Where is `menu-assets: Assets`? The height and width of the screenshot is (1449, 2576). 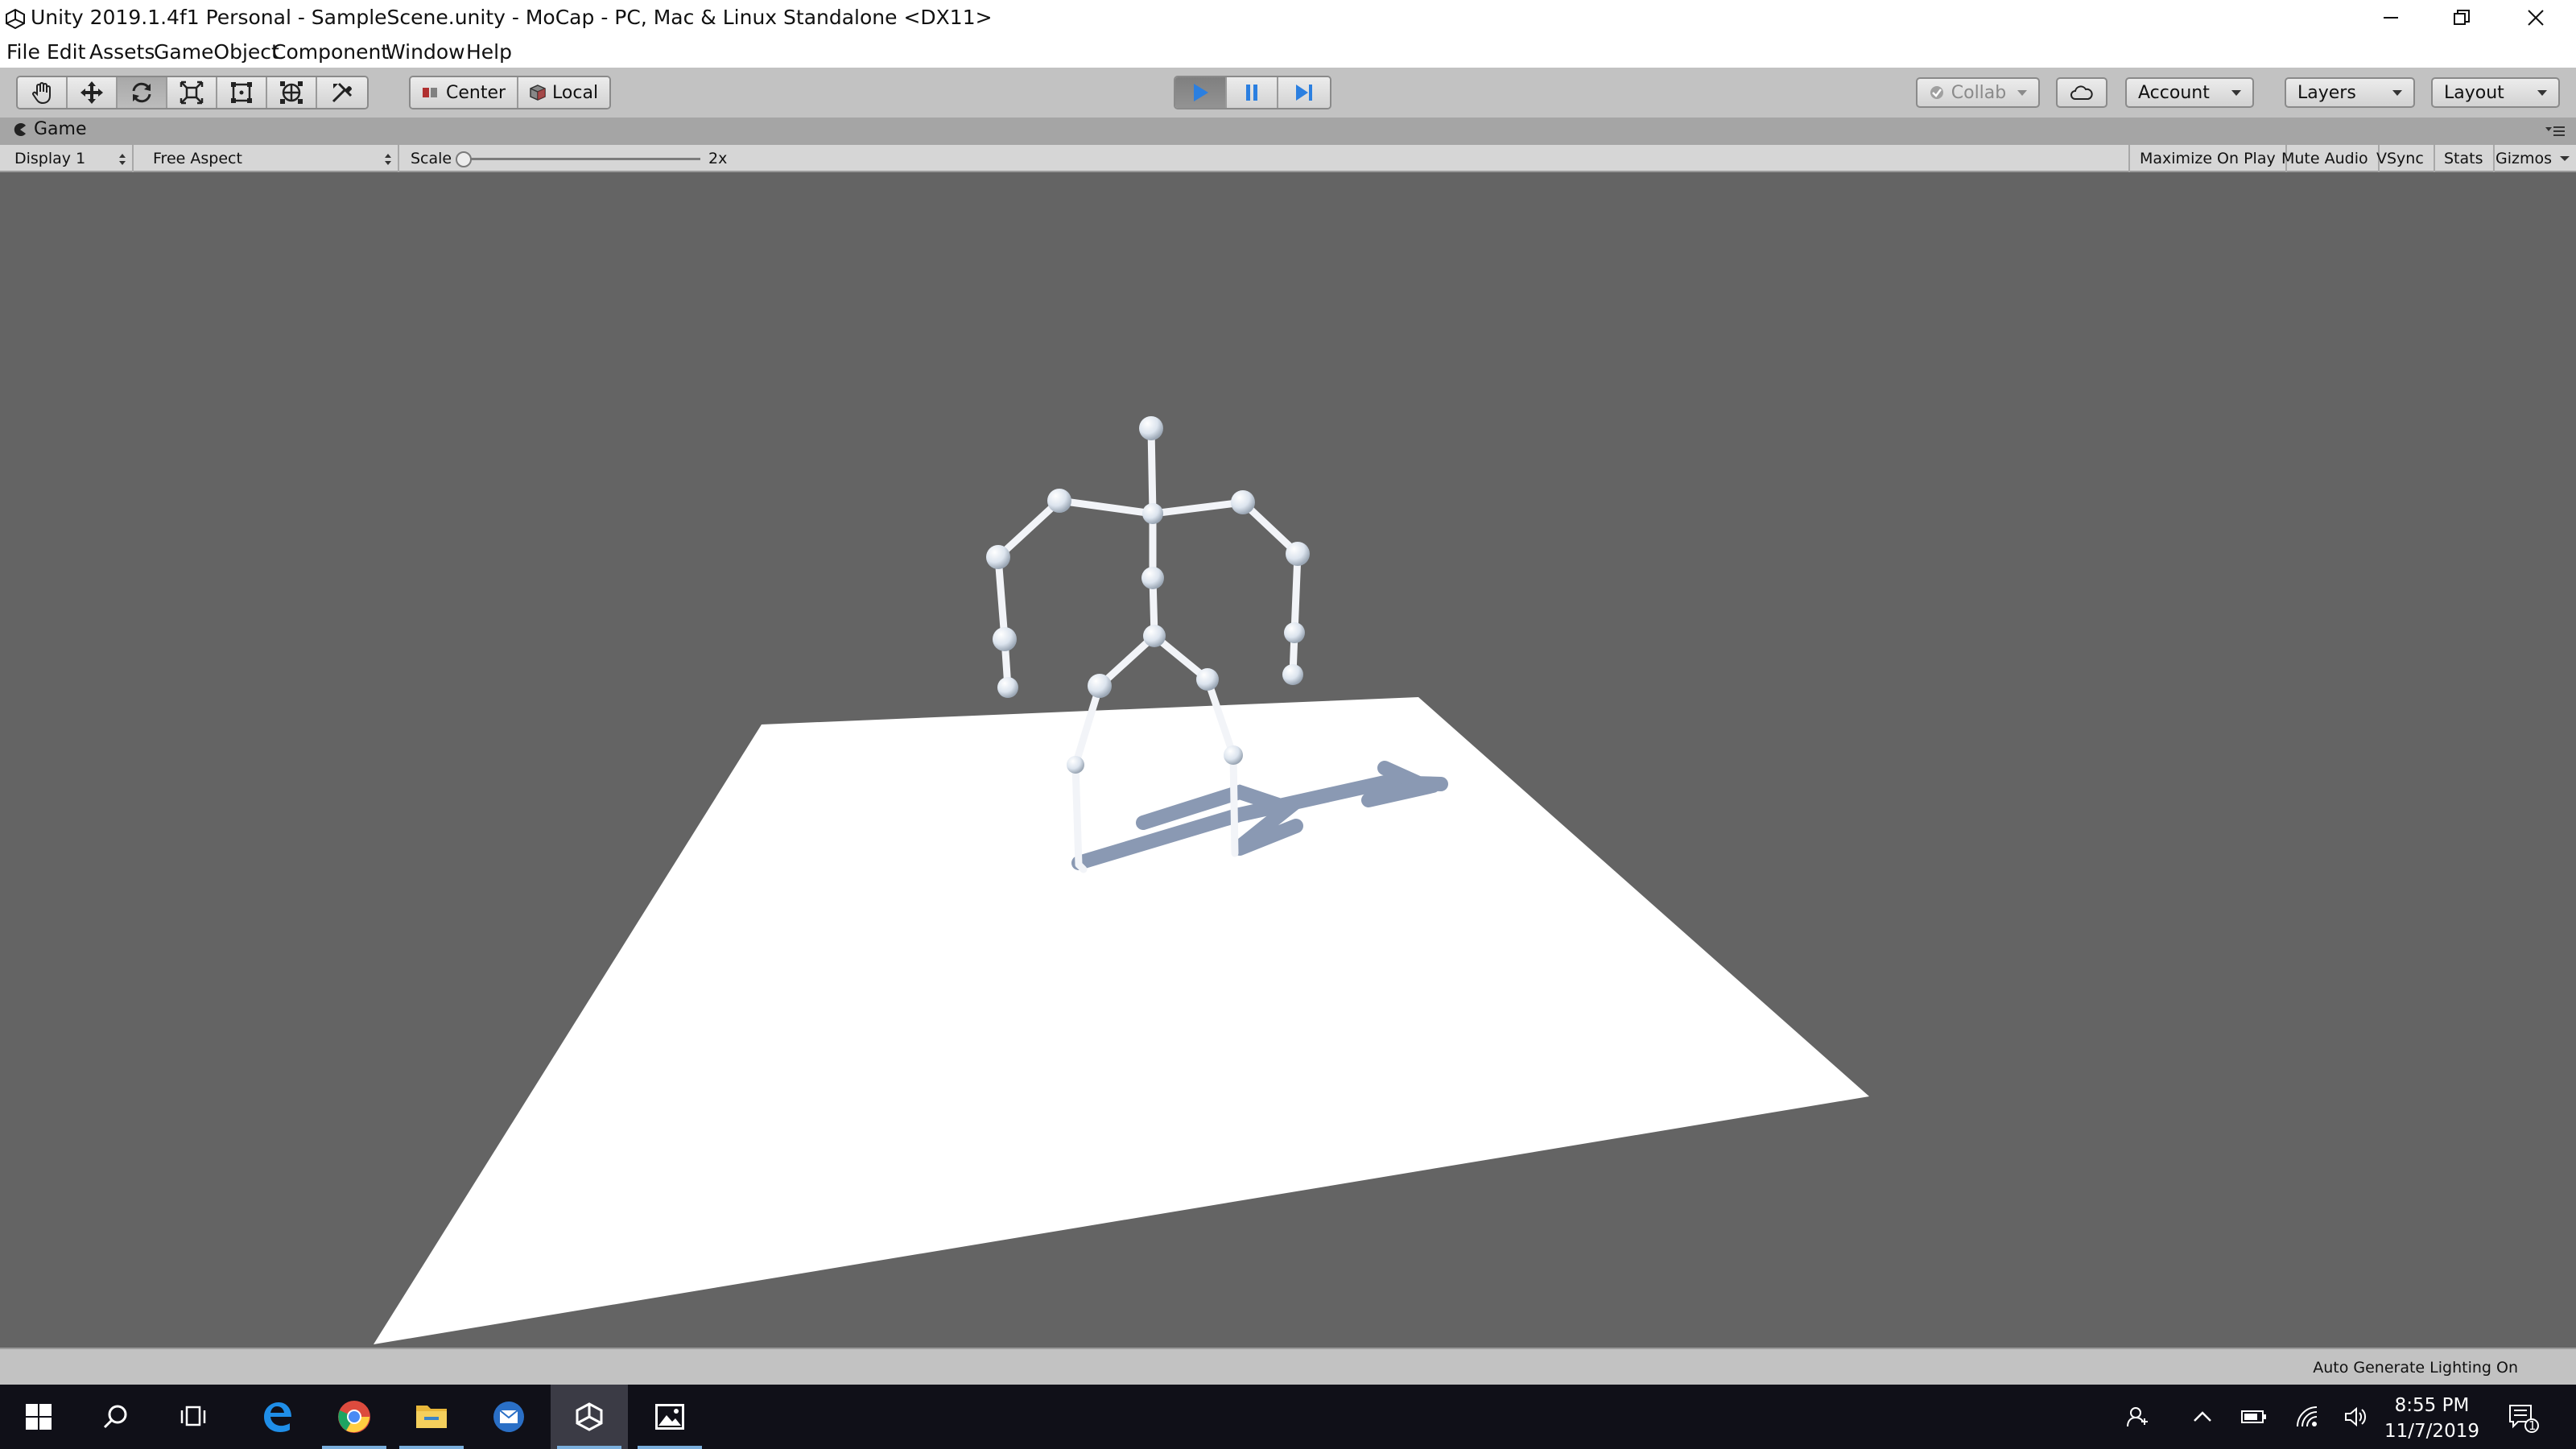
menu-assets: Assets is located at coordinates (122, 52).